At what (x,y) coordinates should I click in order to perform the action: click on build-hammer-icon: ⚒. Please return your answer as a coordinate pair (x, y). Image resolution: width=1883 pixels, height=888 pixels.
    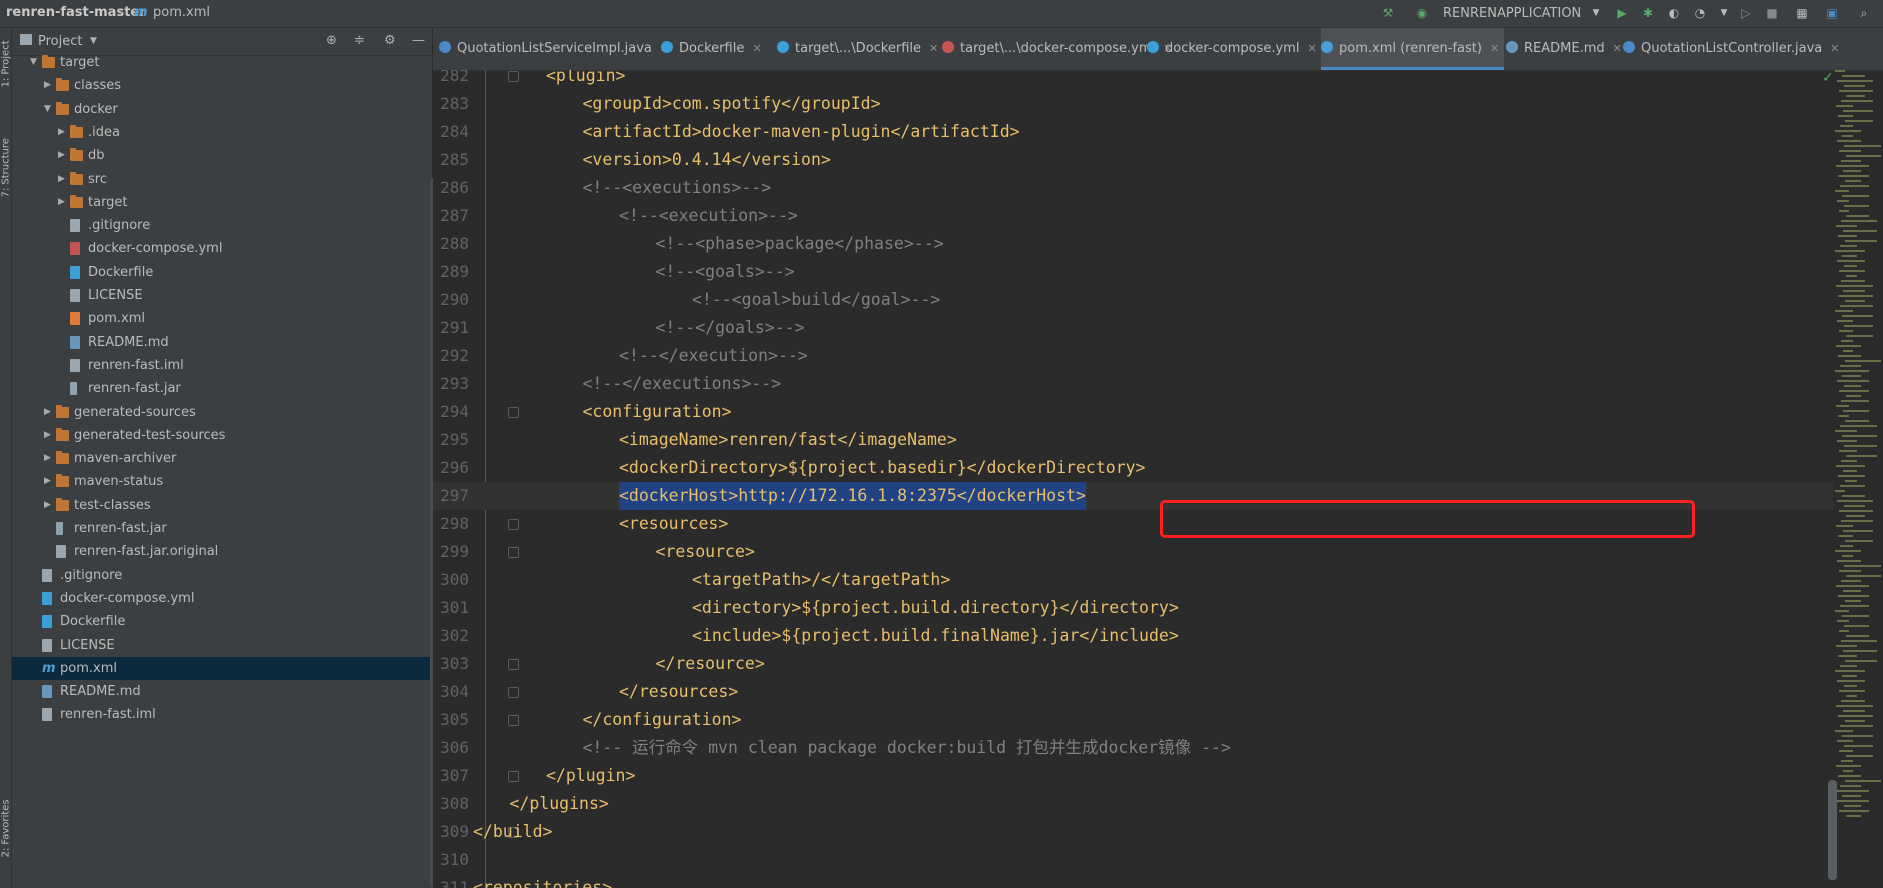
    Looking at the image, I should click on (1388, 13).